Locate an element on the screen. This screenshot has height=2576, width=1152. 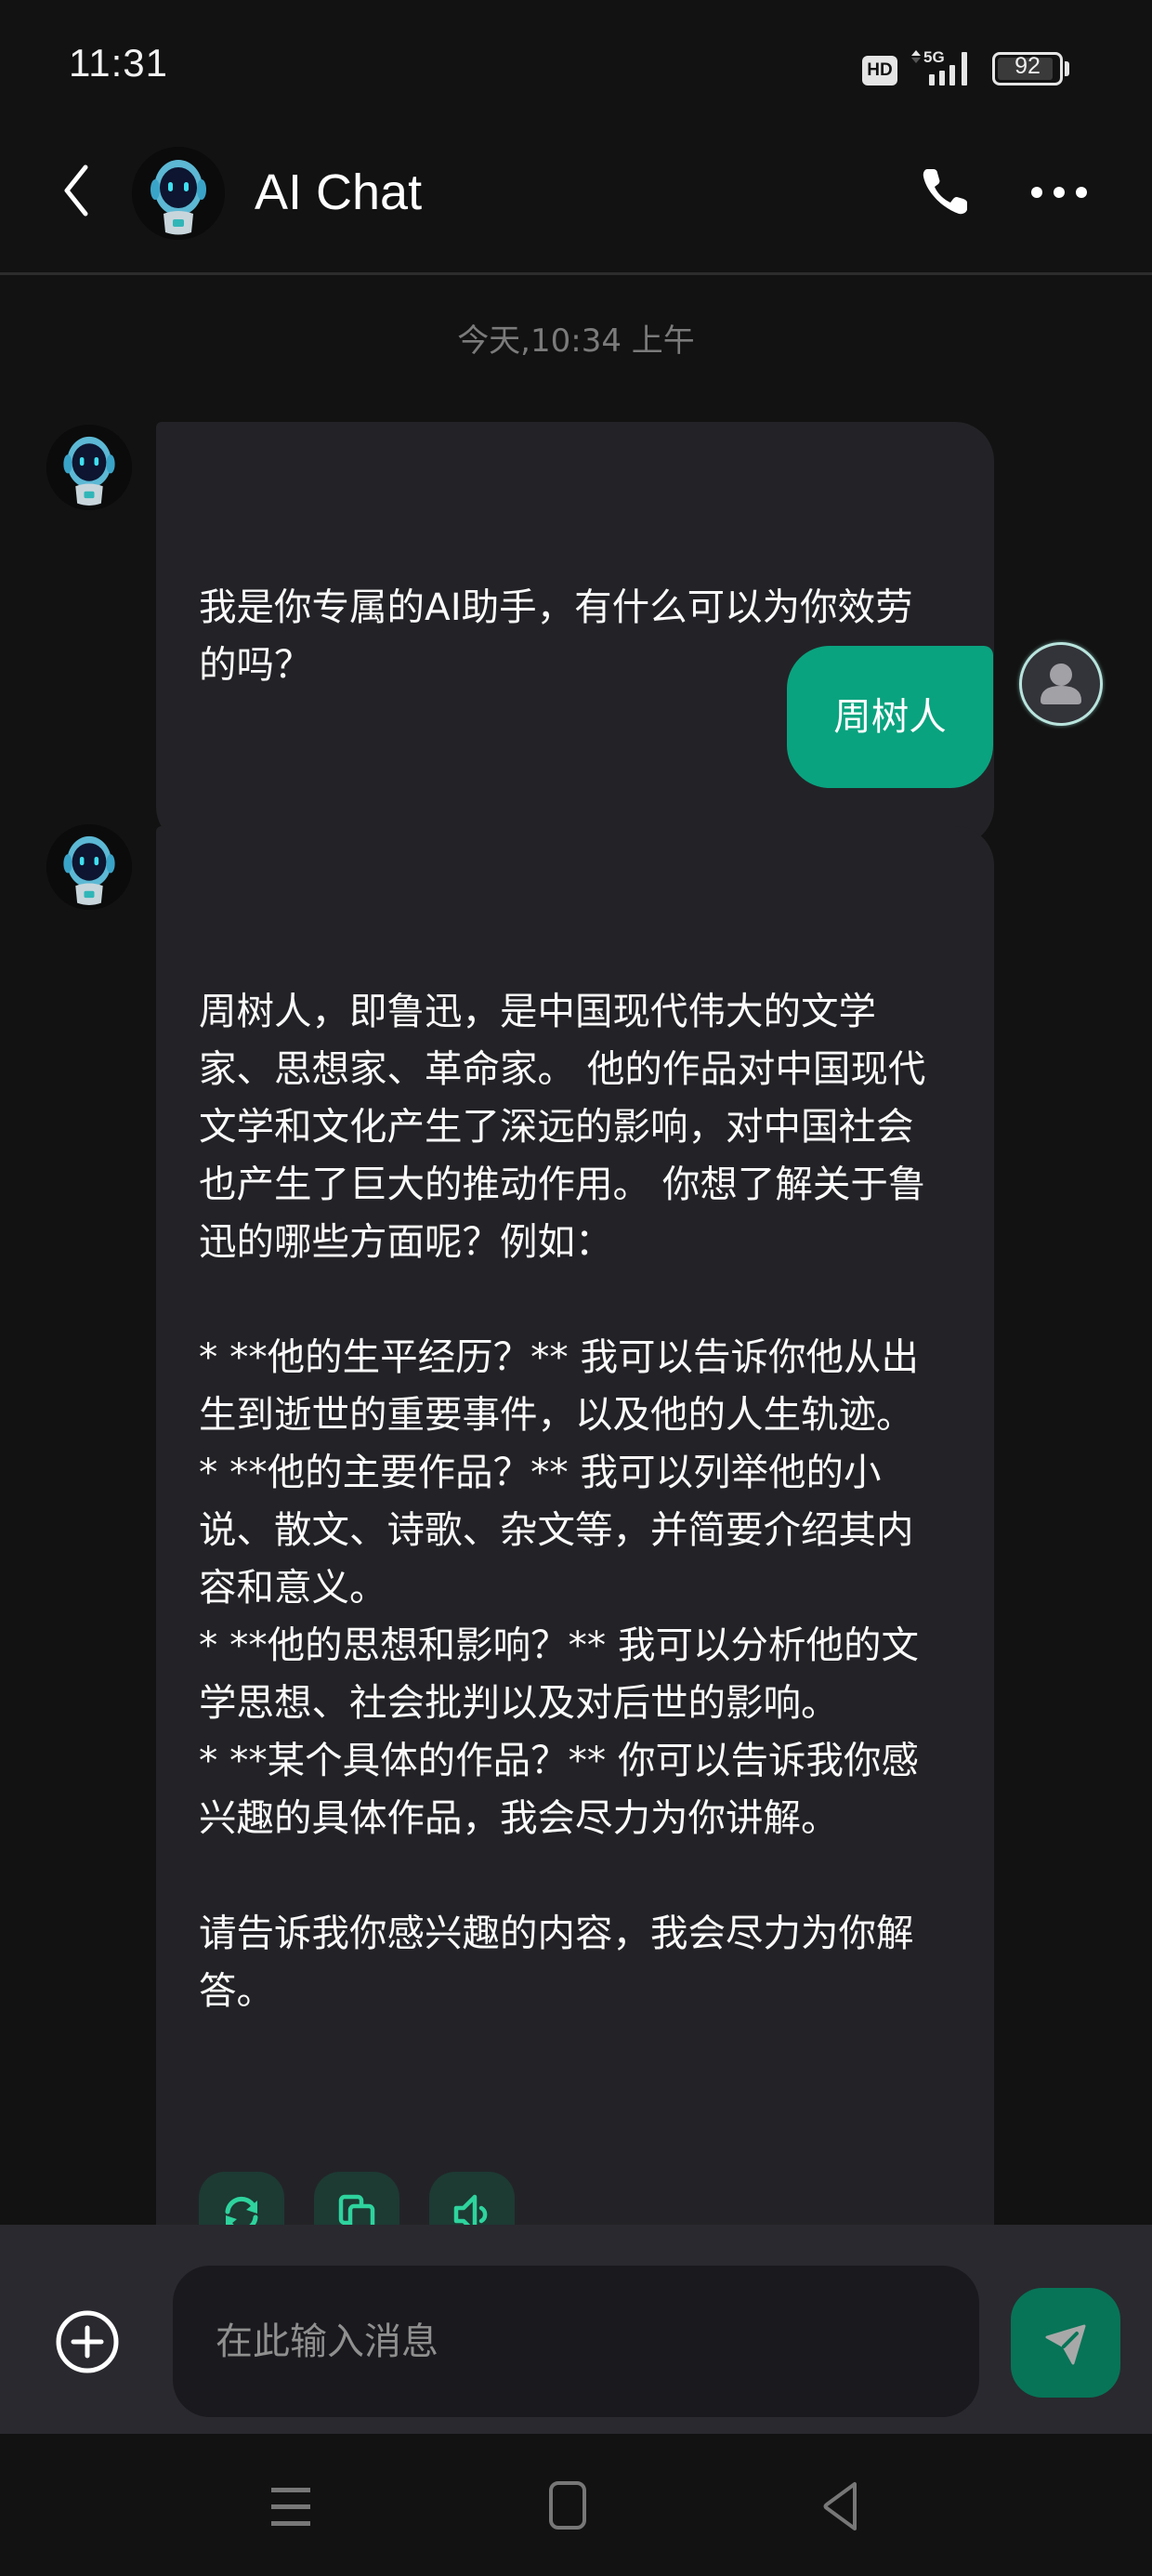
message-composer is located at coordinates (576, 2329).